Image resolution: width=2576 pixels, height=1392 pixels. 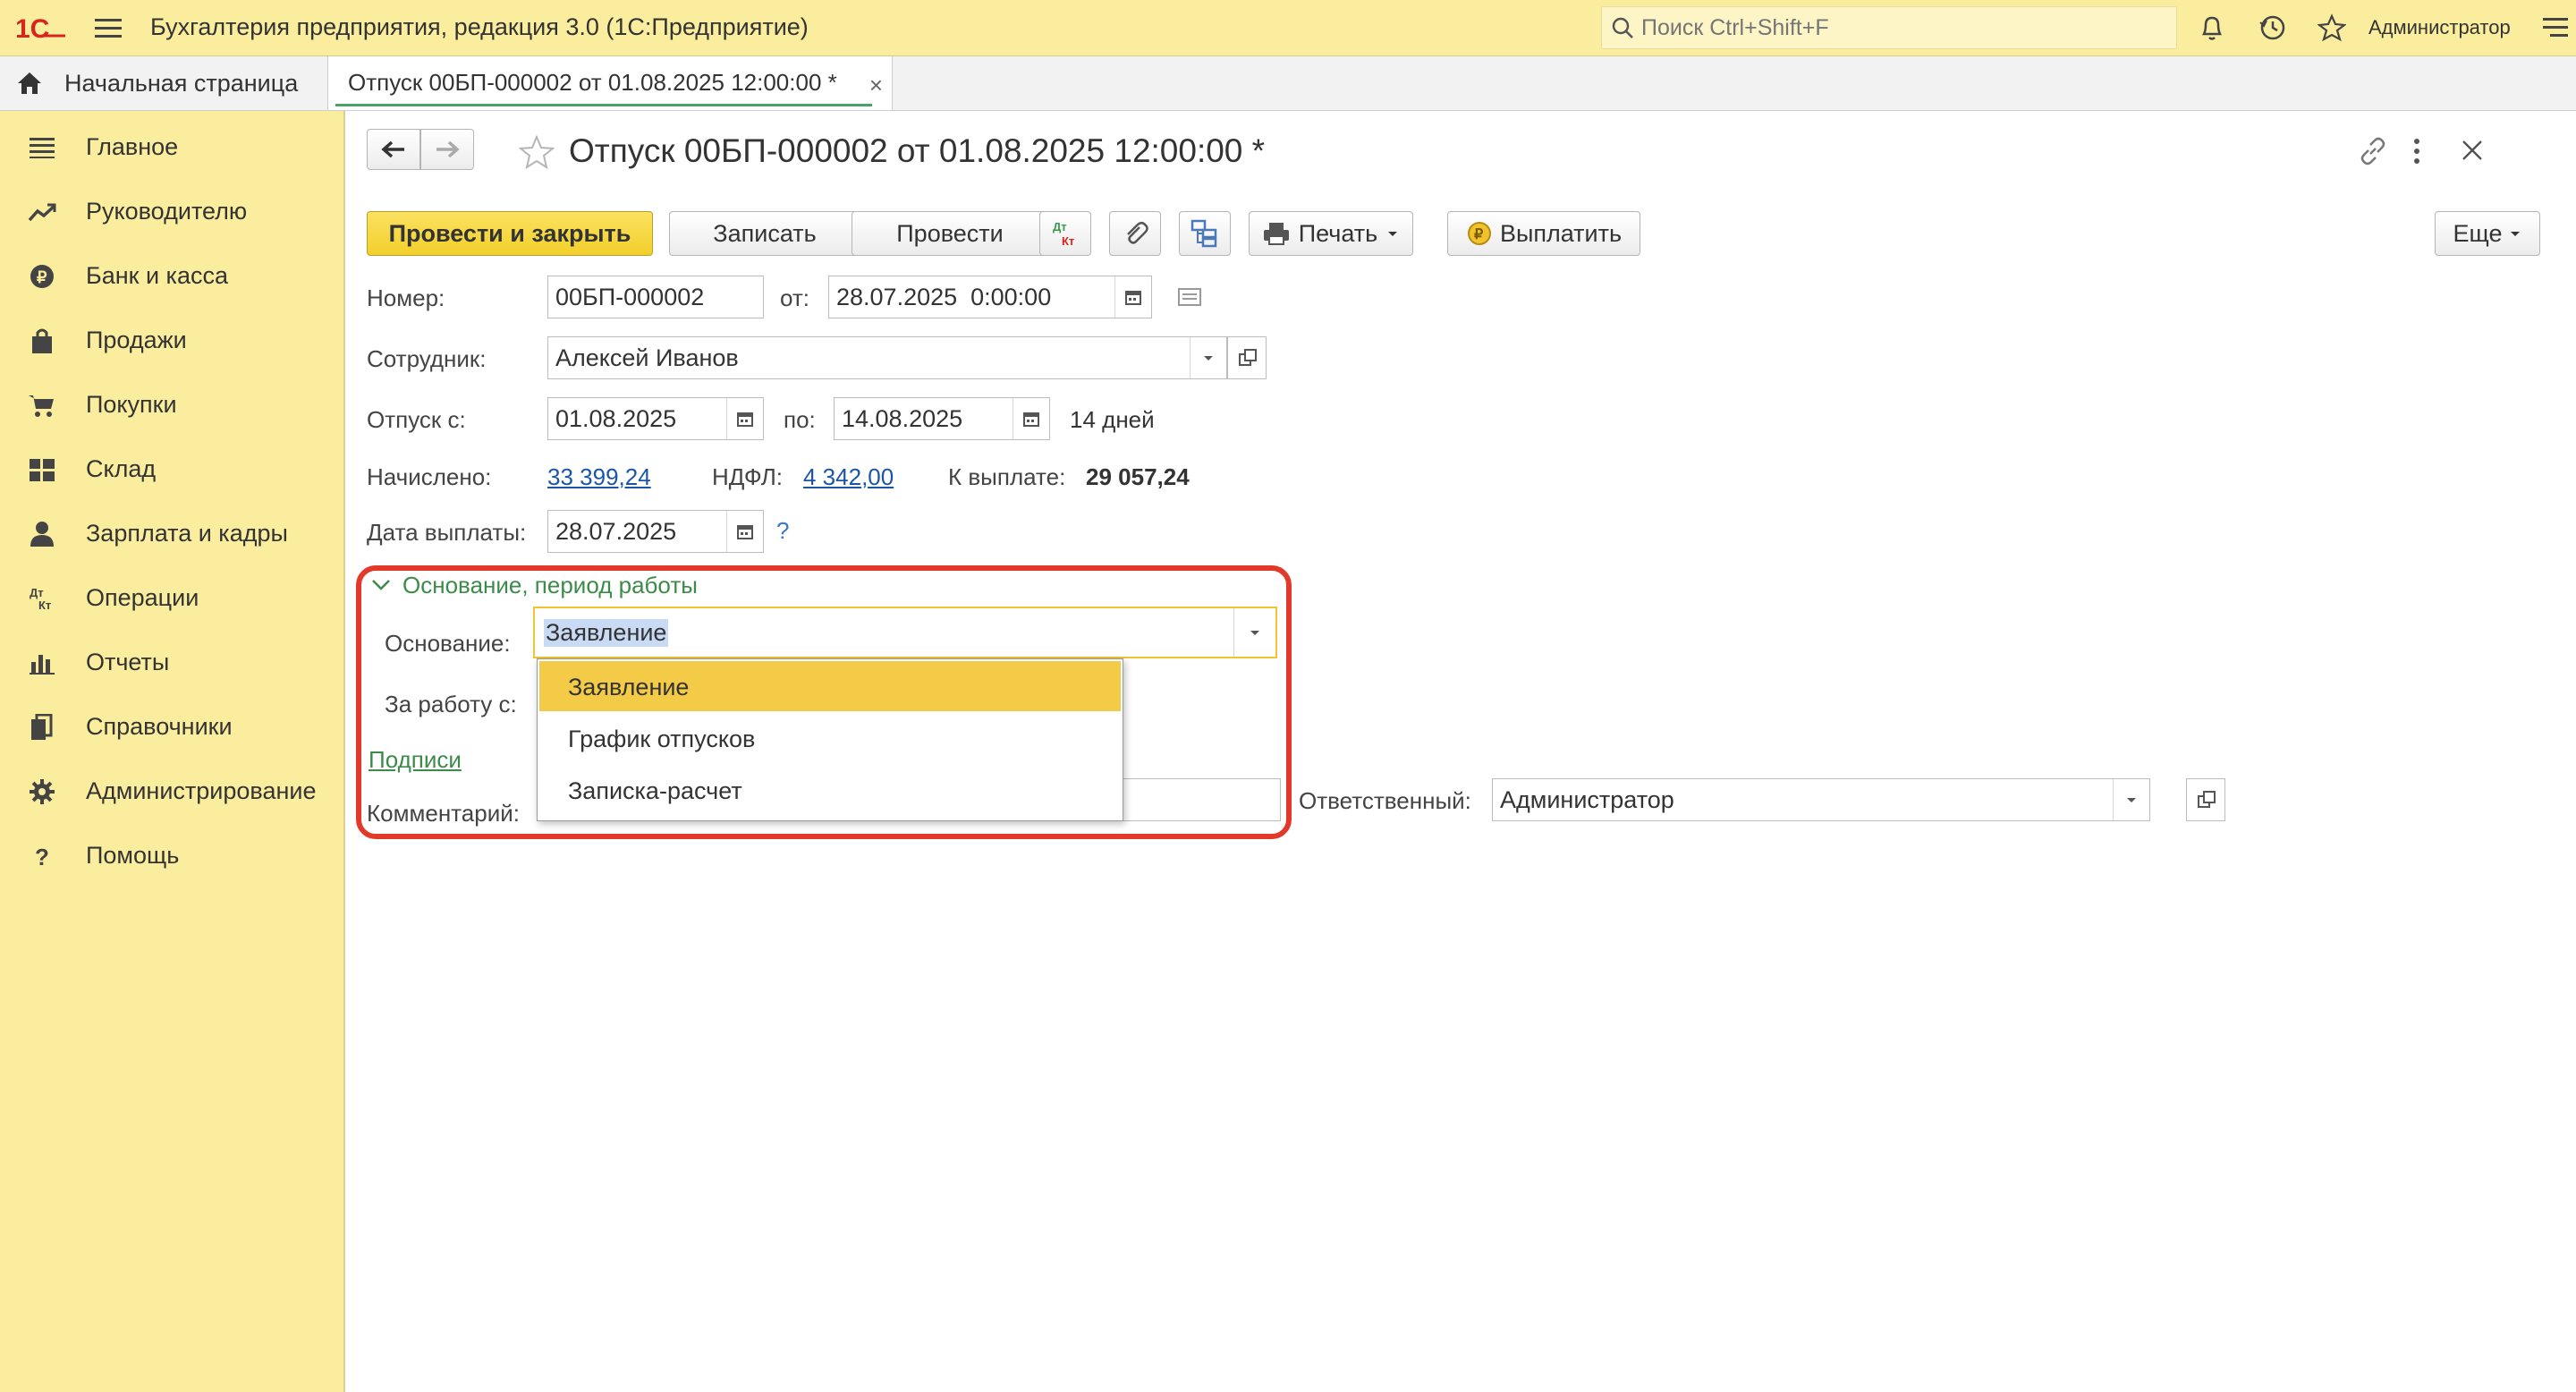 I want to click on date-field, so click(x=990, y=297).